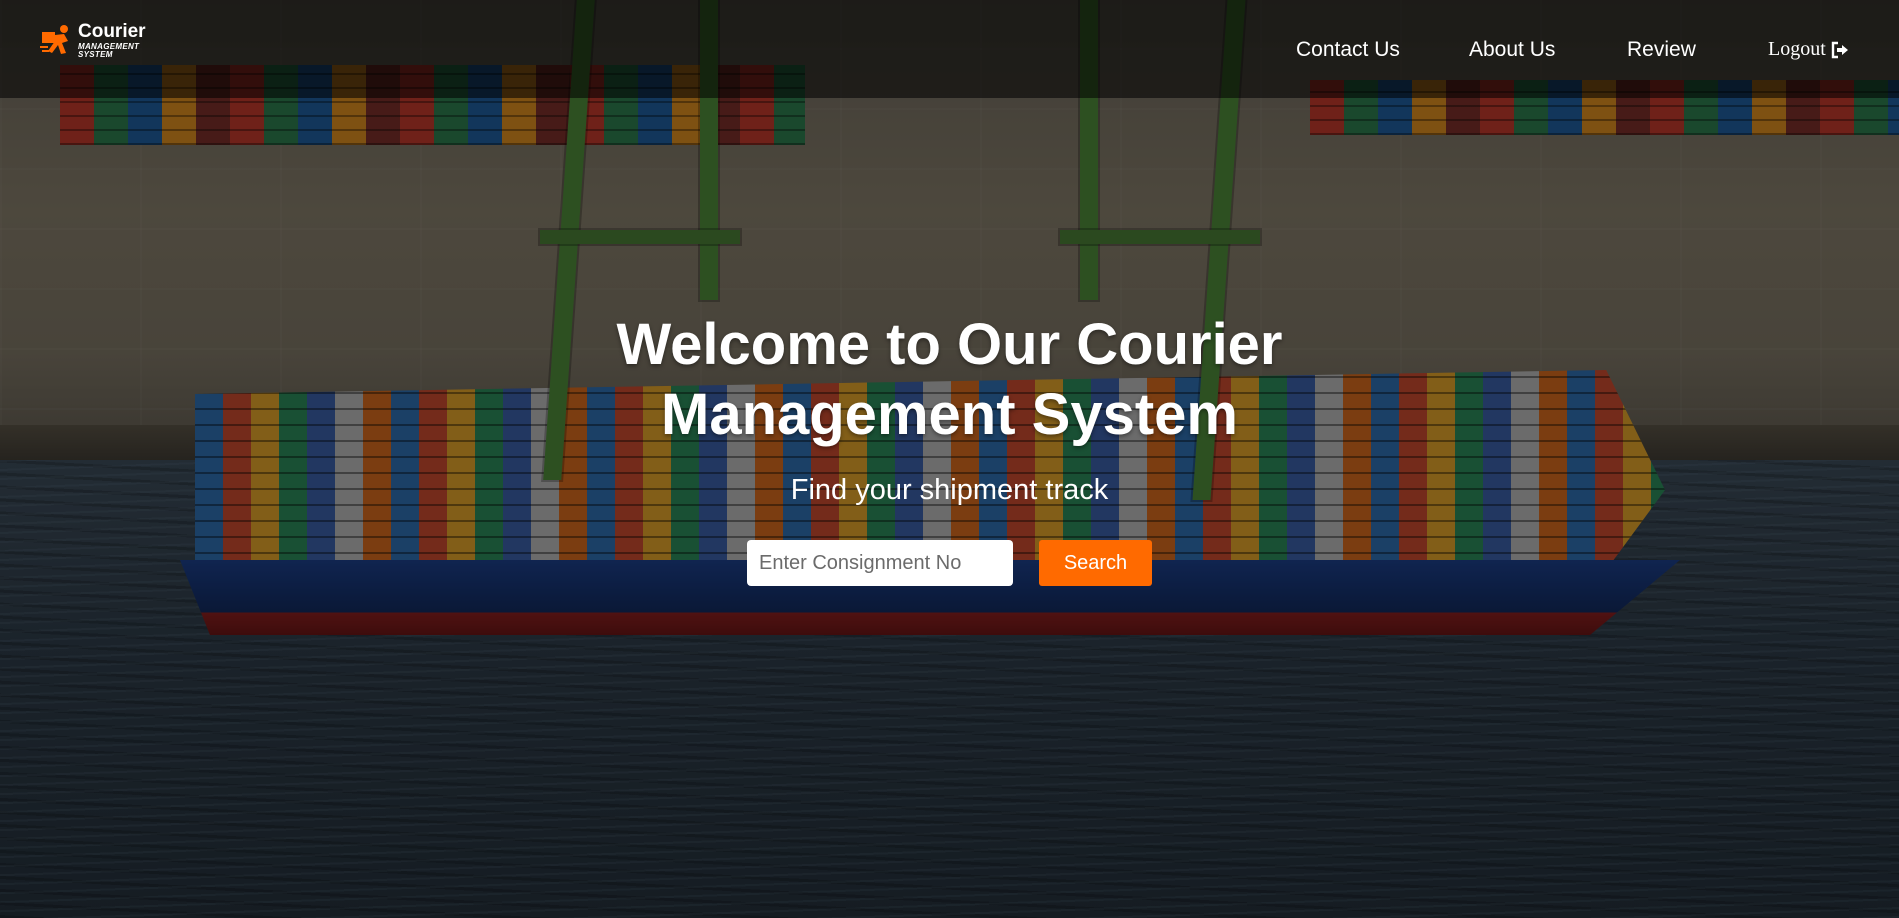  What do you see at coordinates (95, 54) in the screenshot?
I see `brand-tagline: SYSTEM` at bounding box center [95, 54].